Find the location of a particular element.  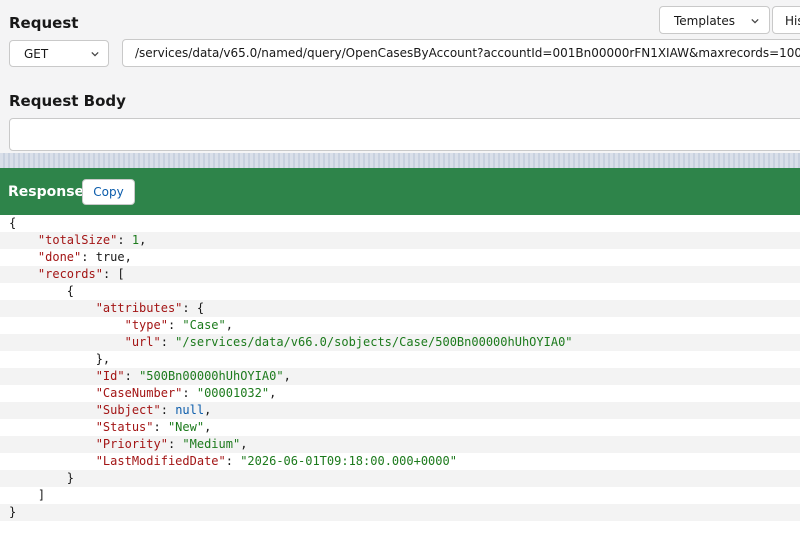

history-button: History is located at coordinates (786, 20).